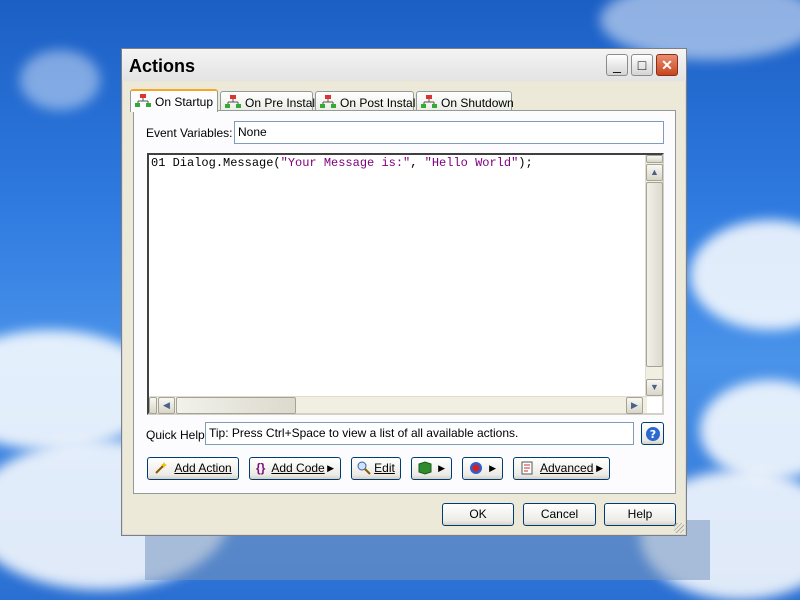  Describe the element at coordinates (384, 468) in the screenshot. I see `edit-label: Edit` at that location.